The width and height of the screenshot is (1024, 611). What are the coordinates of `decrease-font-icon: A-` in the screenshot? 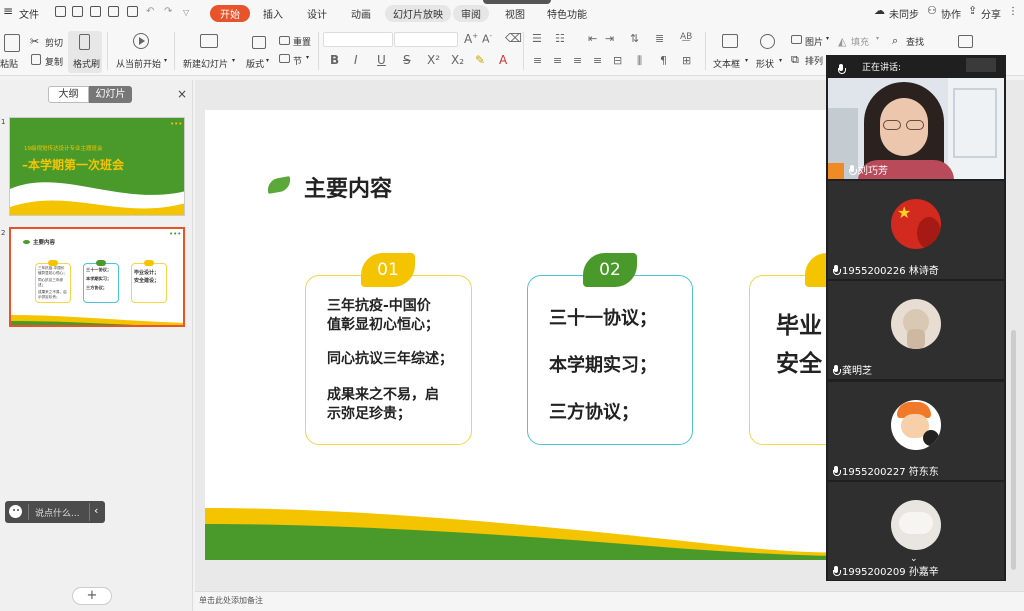 It's located at (487, 39).